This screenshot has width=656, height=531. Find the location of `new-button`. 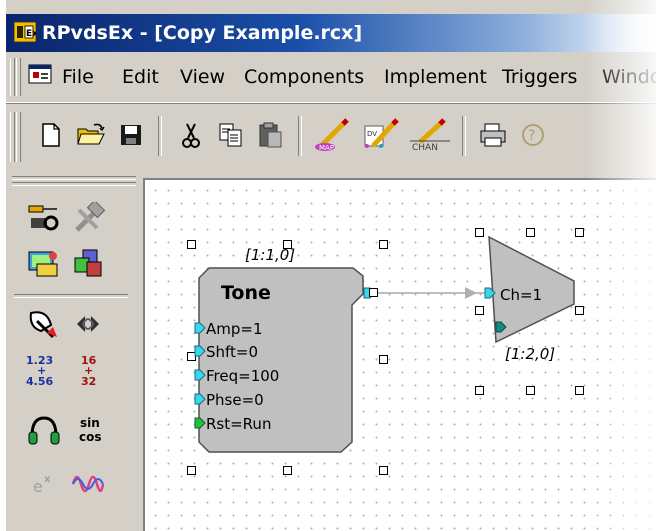

new-button is located at coordinates (51, 135).